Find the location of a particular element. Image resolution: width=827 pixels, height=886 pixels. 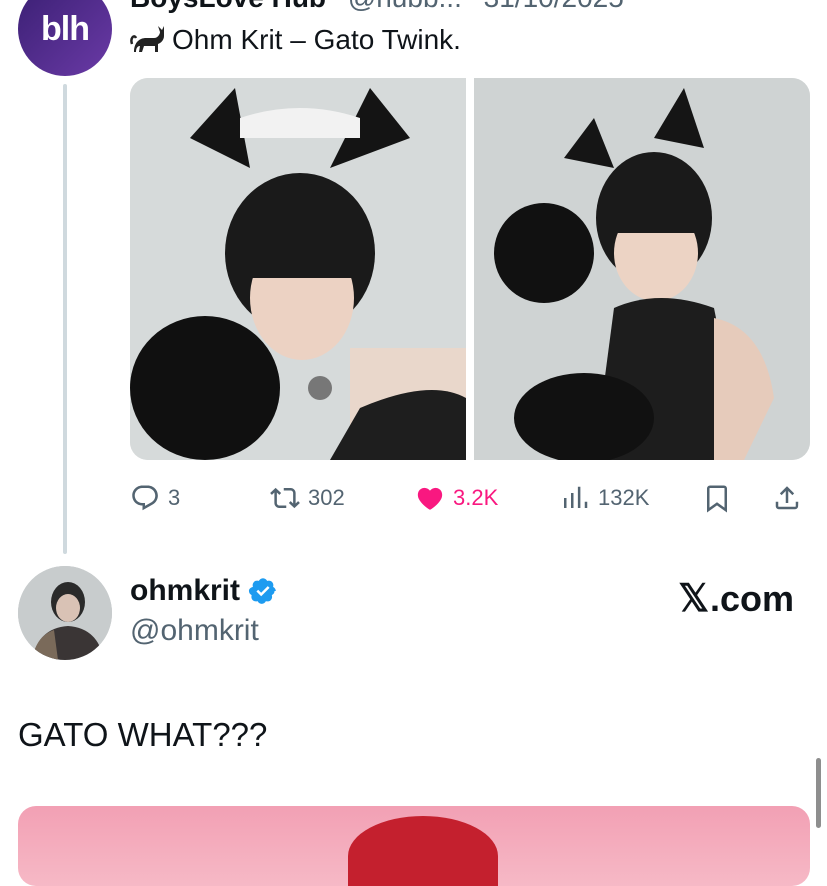

avatar-logo-text: blh is located at coordinates (65, 28).